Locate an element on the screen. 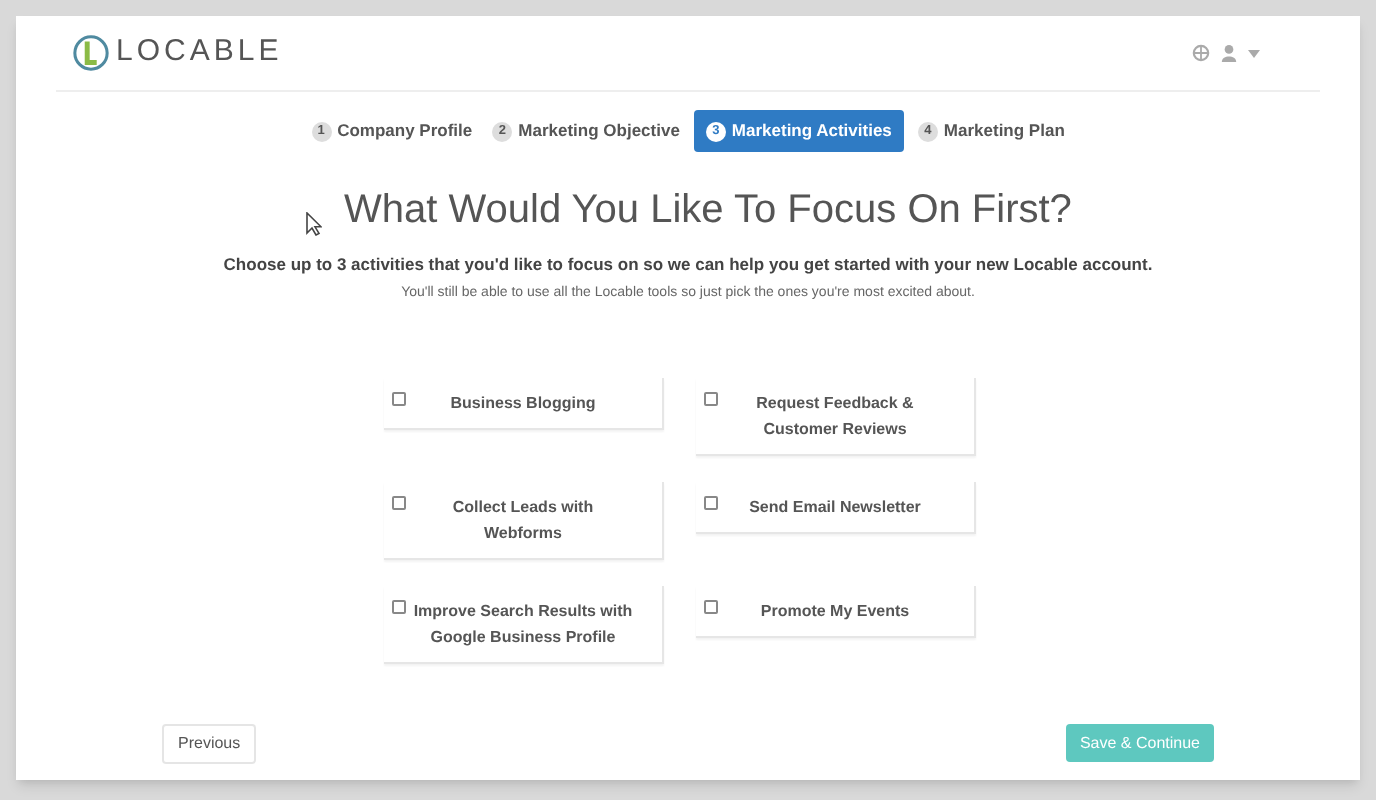 The height and width of the screenshot is (800, 1376). activity-option: Improve Search Results with Google Business Profile is located at coordinates (524, 625).